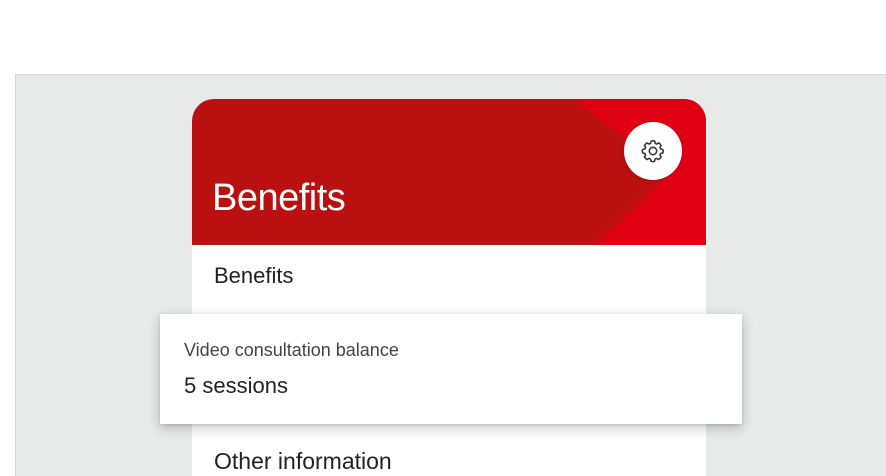 The height and width of the screenshot is (476, 886). I want to click on page-title: Benefits, so click(279, 198).